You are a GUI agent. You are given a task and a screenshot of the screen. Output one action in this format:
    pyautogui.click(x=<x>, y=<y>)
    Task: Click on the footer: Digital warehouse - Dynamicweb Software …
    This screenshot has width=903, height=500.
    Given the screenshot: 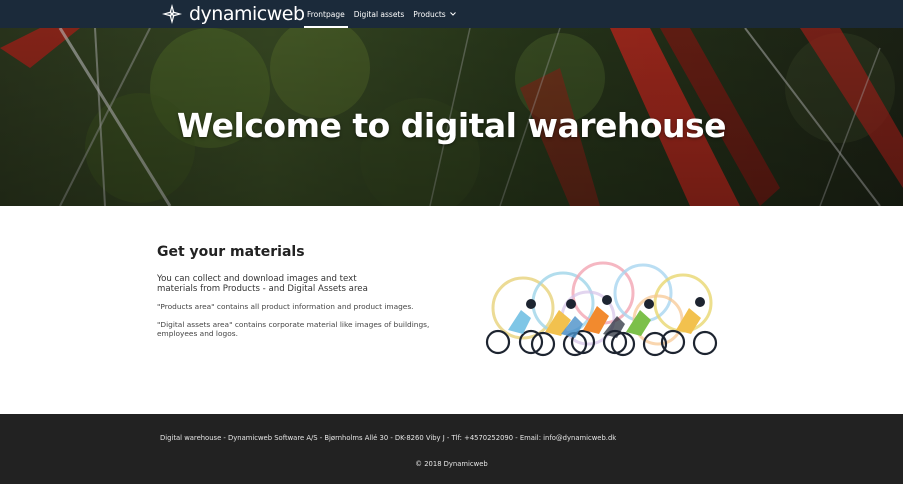 What is the action you would take?
    pyautogui.click(x=451, y=449)
    